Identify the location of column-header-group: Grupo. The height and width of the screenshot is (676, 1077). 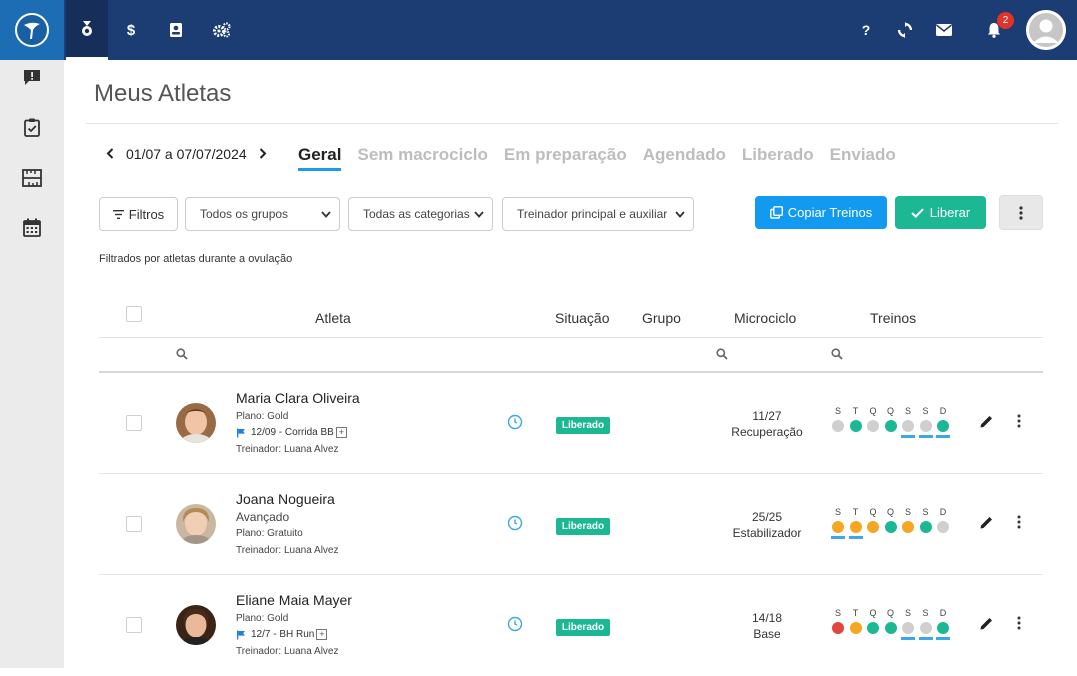
(661, 318).